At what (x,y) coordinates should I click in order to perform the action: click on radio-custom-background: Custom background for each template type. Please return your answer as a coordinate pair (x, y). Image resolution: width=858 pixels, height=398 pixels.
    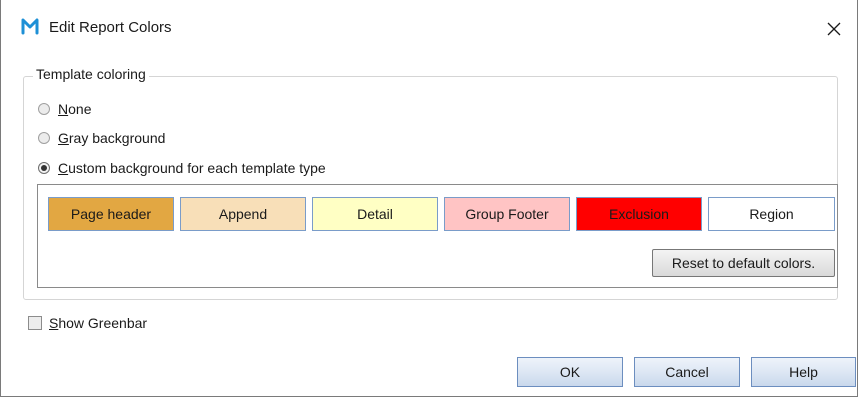
    Looking at the image, I should click on (182, 168).